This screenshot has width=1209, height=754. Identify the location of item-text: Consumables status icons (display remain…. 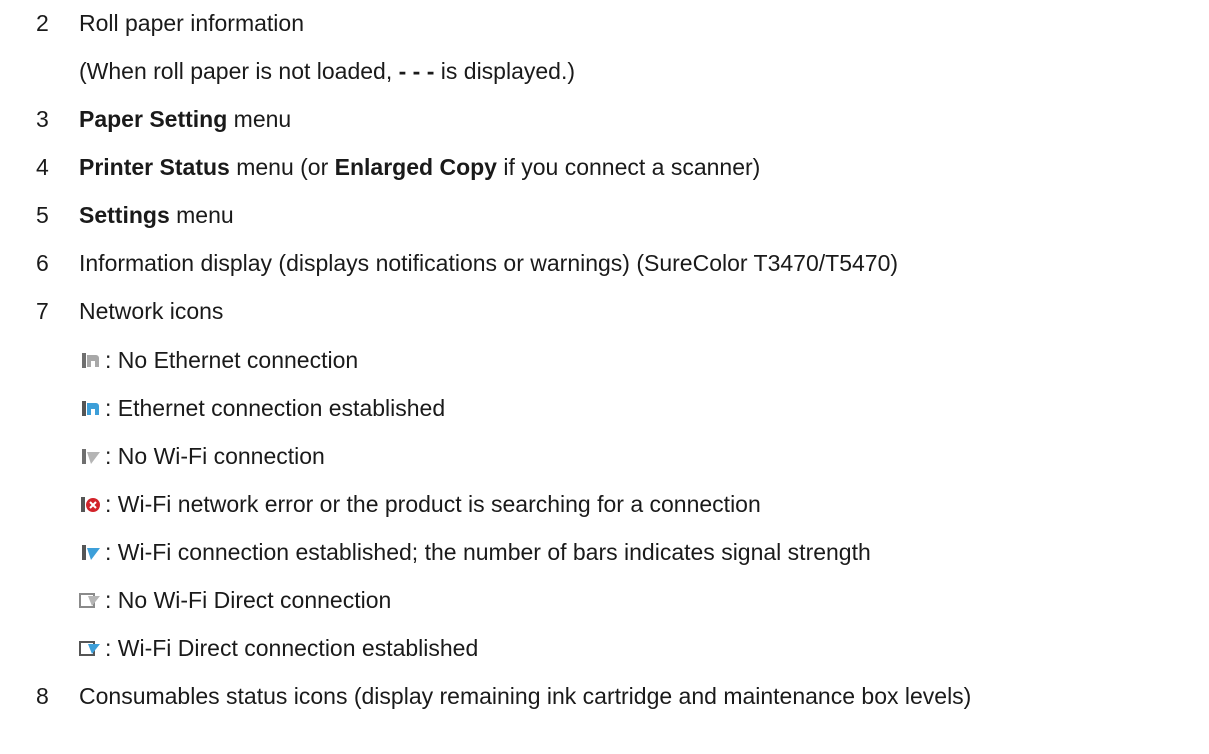
(525, 696).